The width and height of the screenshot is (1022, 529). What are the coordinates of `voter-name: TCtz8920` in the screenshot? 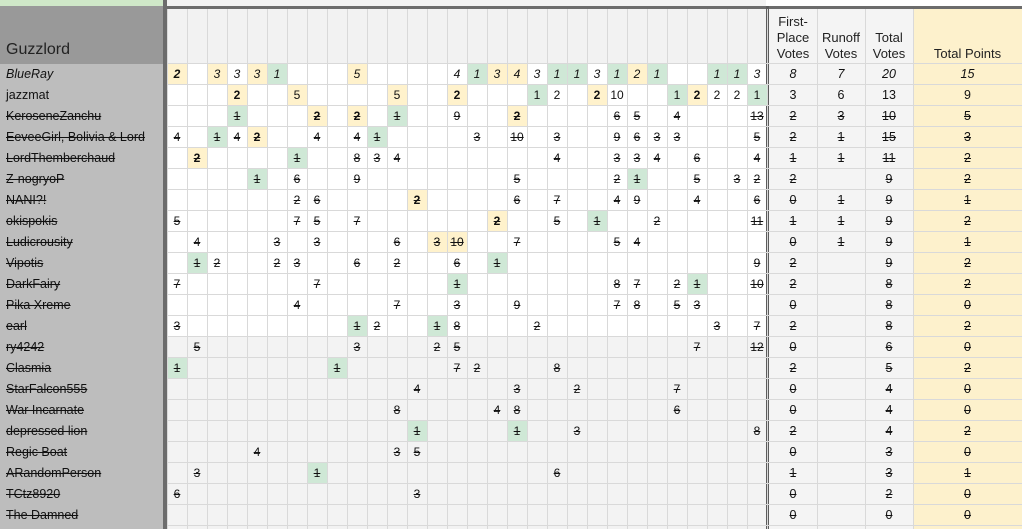 It's located at (81, 494).